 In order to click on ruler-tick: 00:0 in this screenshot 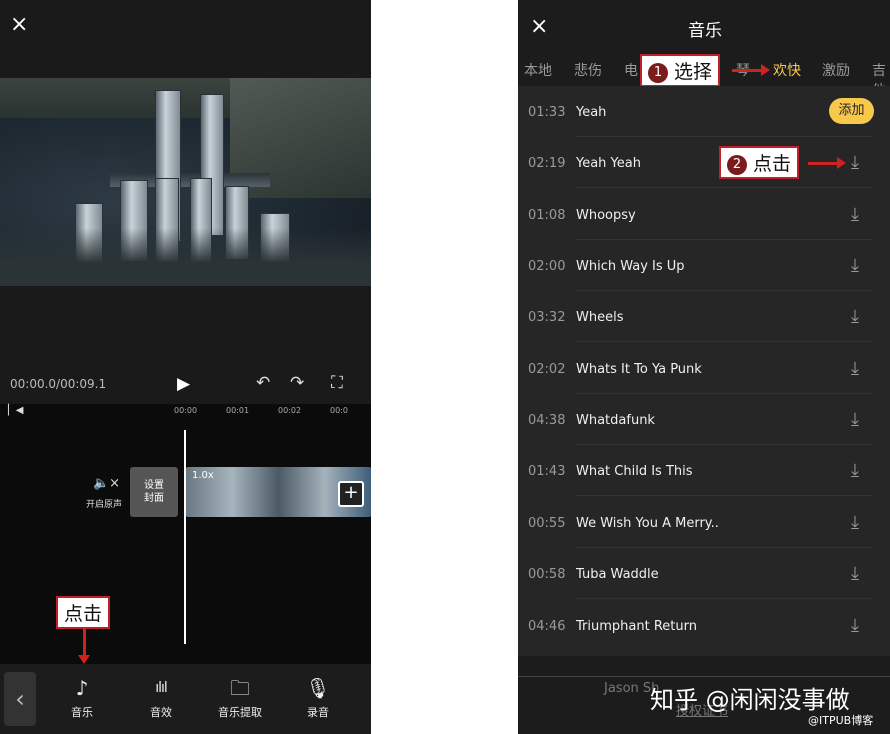, I will do `click(339, 410)`.